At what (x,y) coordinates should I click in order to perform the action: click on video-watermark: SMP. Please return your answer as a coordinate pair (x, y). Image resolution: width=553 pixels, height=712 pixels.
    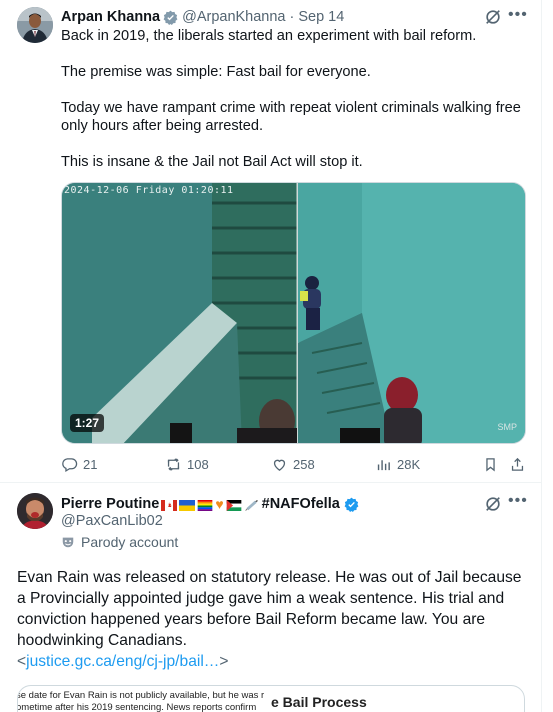
    Looking at the image, I should click on (507, 427).